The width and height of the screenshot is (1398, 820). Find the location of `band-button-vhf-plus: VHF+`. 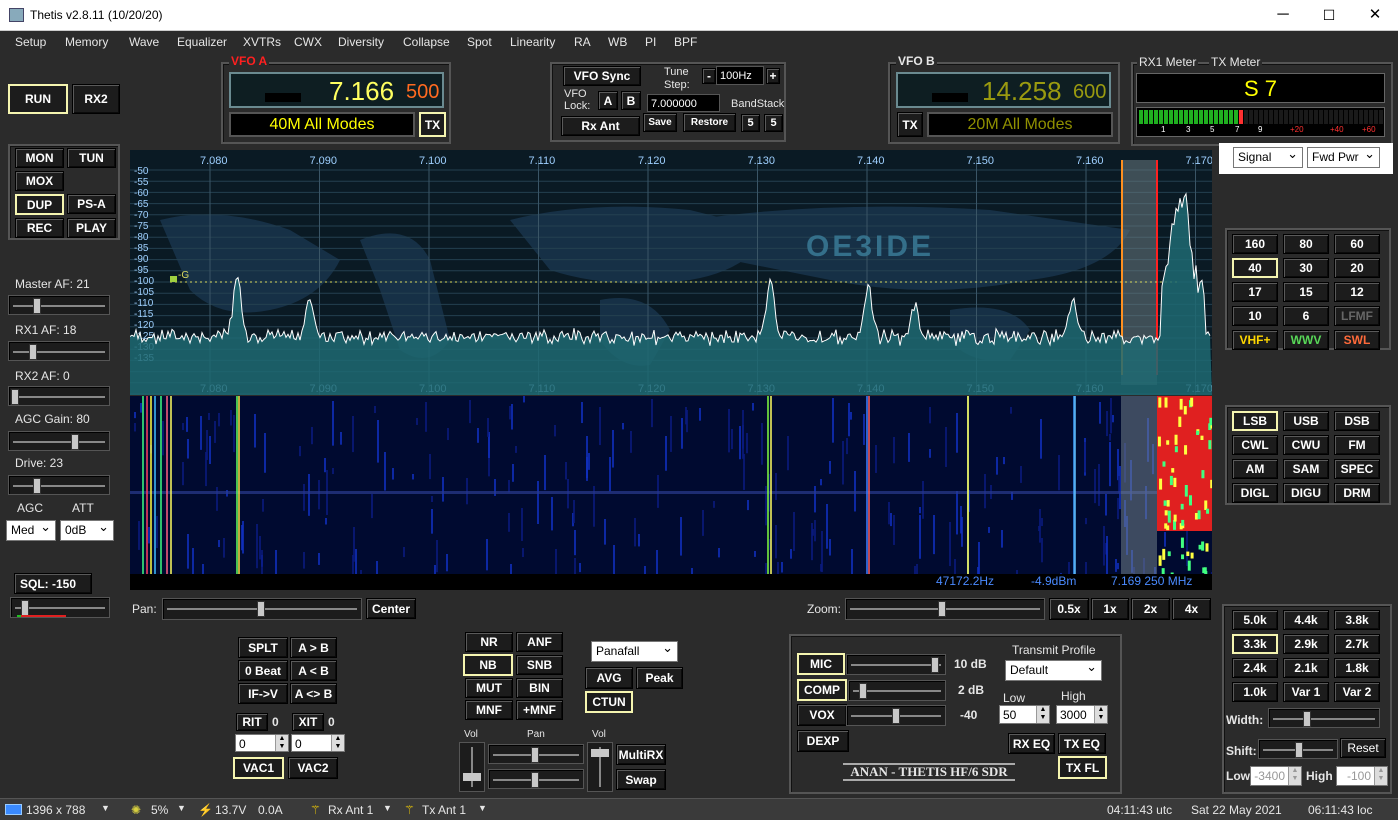

band-button-vhf-plus: VHF+ is located at coordinates (1255, 340).